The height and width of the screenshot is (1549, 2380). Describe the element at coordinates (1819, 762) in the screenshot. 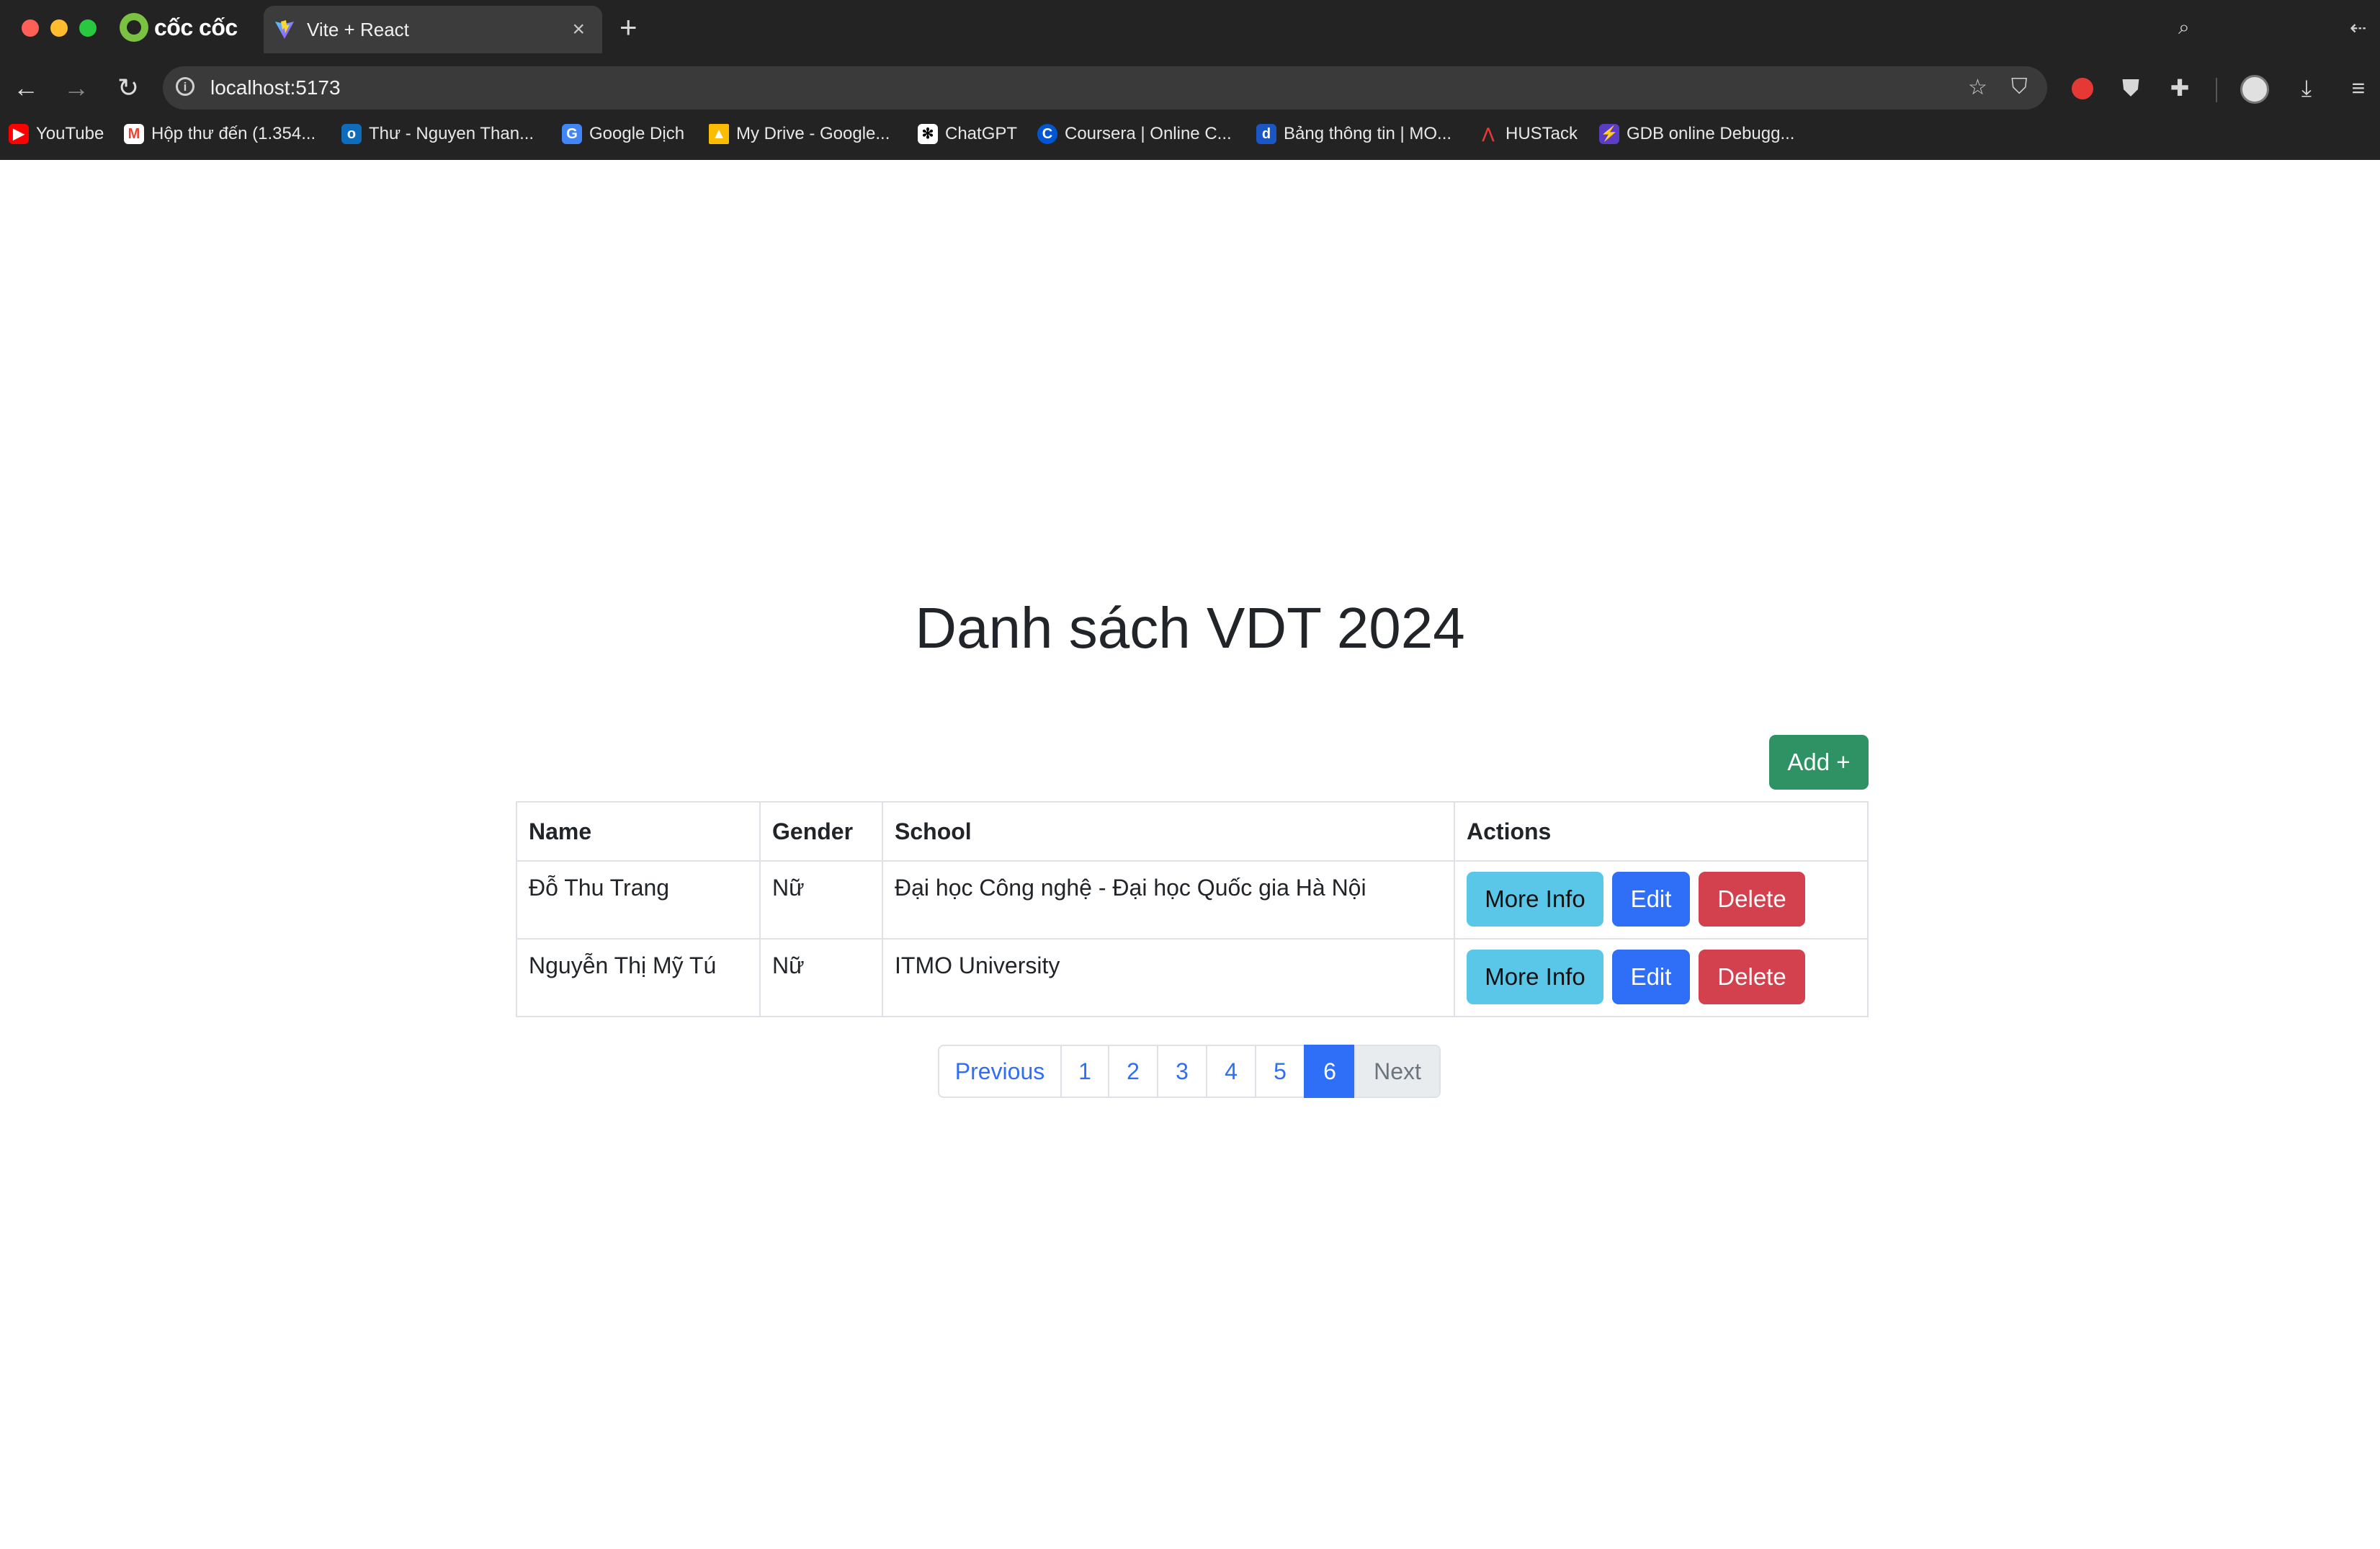

I see `add-button: Add +` at that location.